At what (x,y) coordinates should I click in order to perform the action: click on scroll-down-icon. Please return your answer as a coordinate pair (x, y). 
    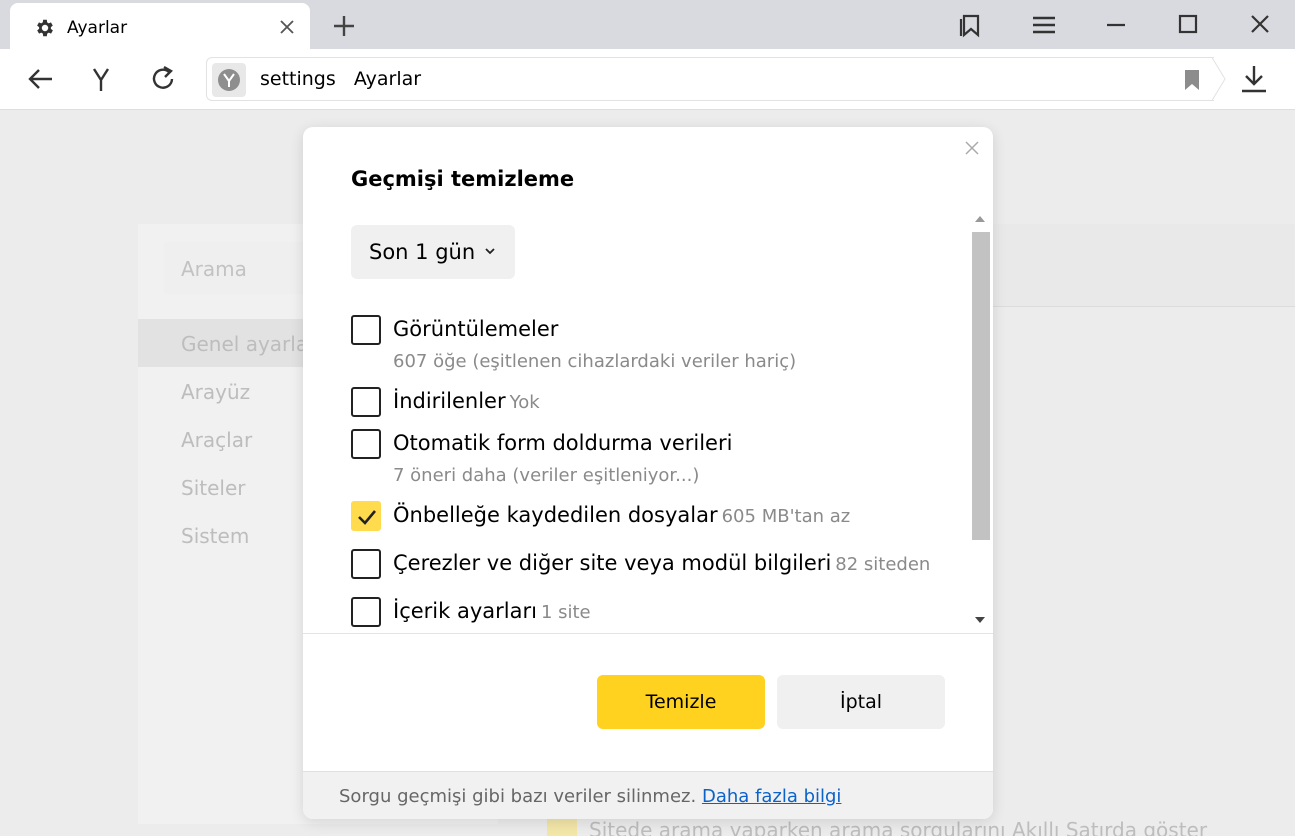
    Looking at the image, I should click on (980, 620).